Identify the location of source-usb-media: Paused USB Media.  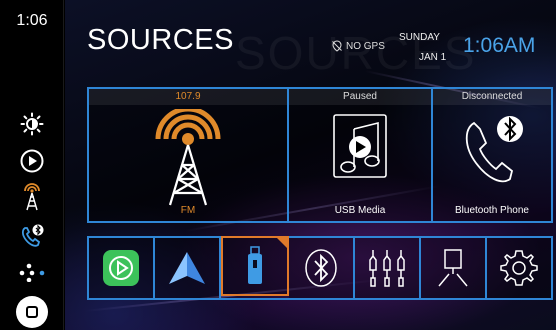
(361, 155).